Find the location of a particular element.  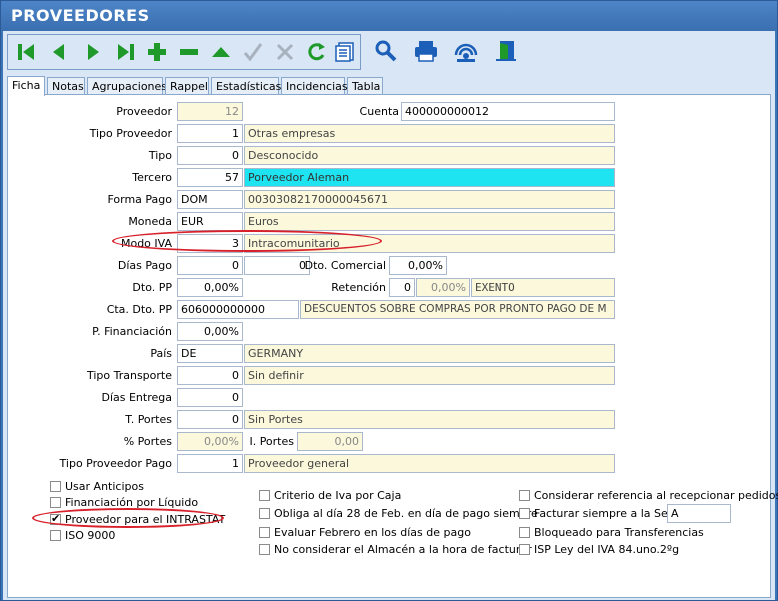

check-iso-9000: ISO 9000 is located at coordinates (82, 535).